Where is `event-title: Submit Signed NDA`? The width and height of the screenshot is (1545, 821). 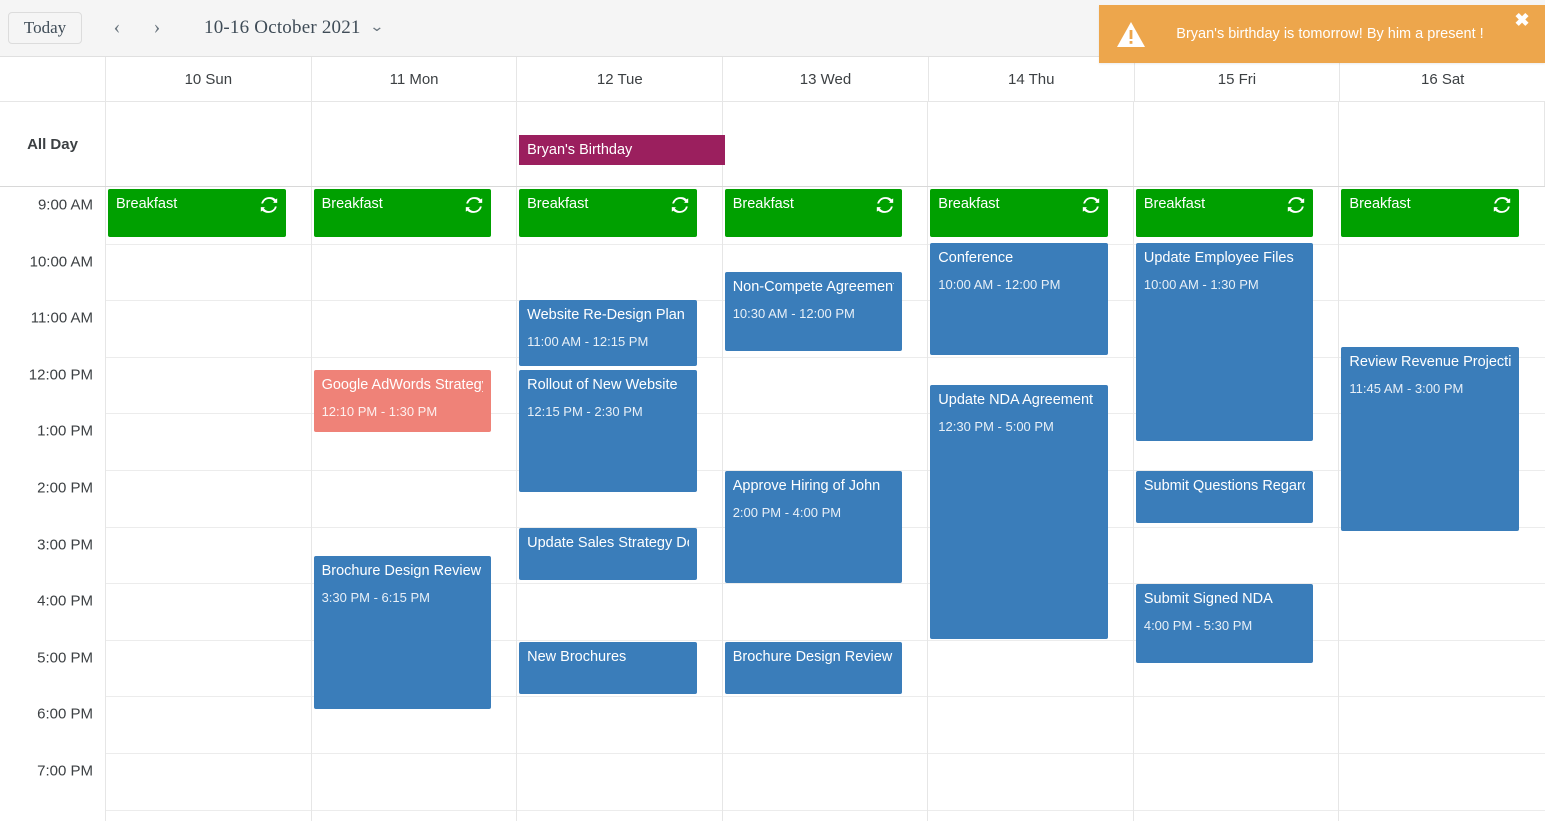 event-title: Submit Signed NDA is located at coordinates (1208, 599).